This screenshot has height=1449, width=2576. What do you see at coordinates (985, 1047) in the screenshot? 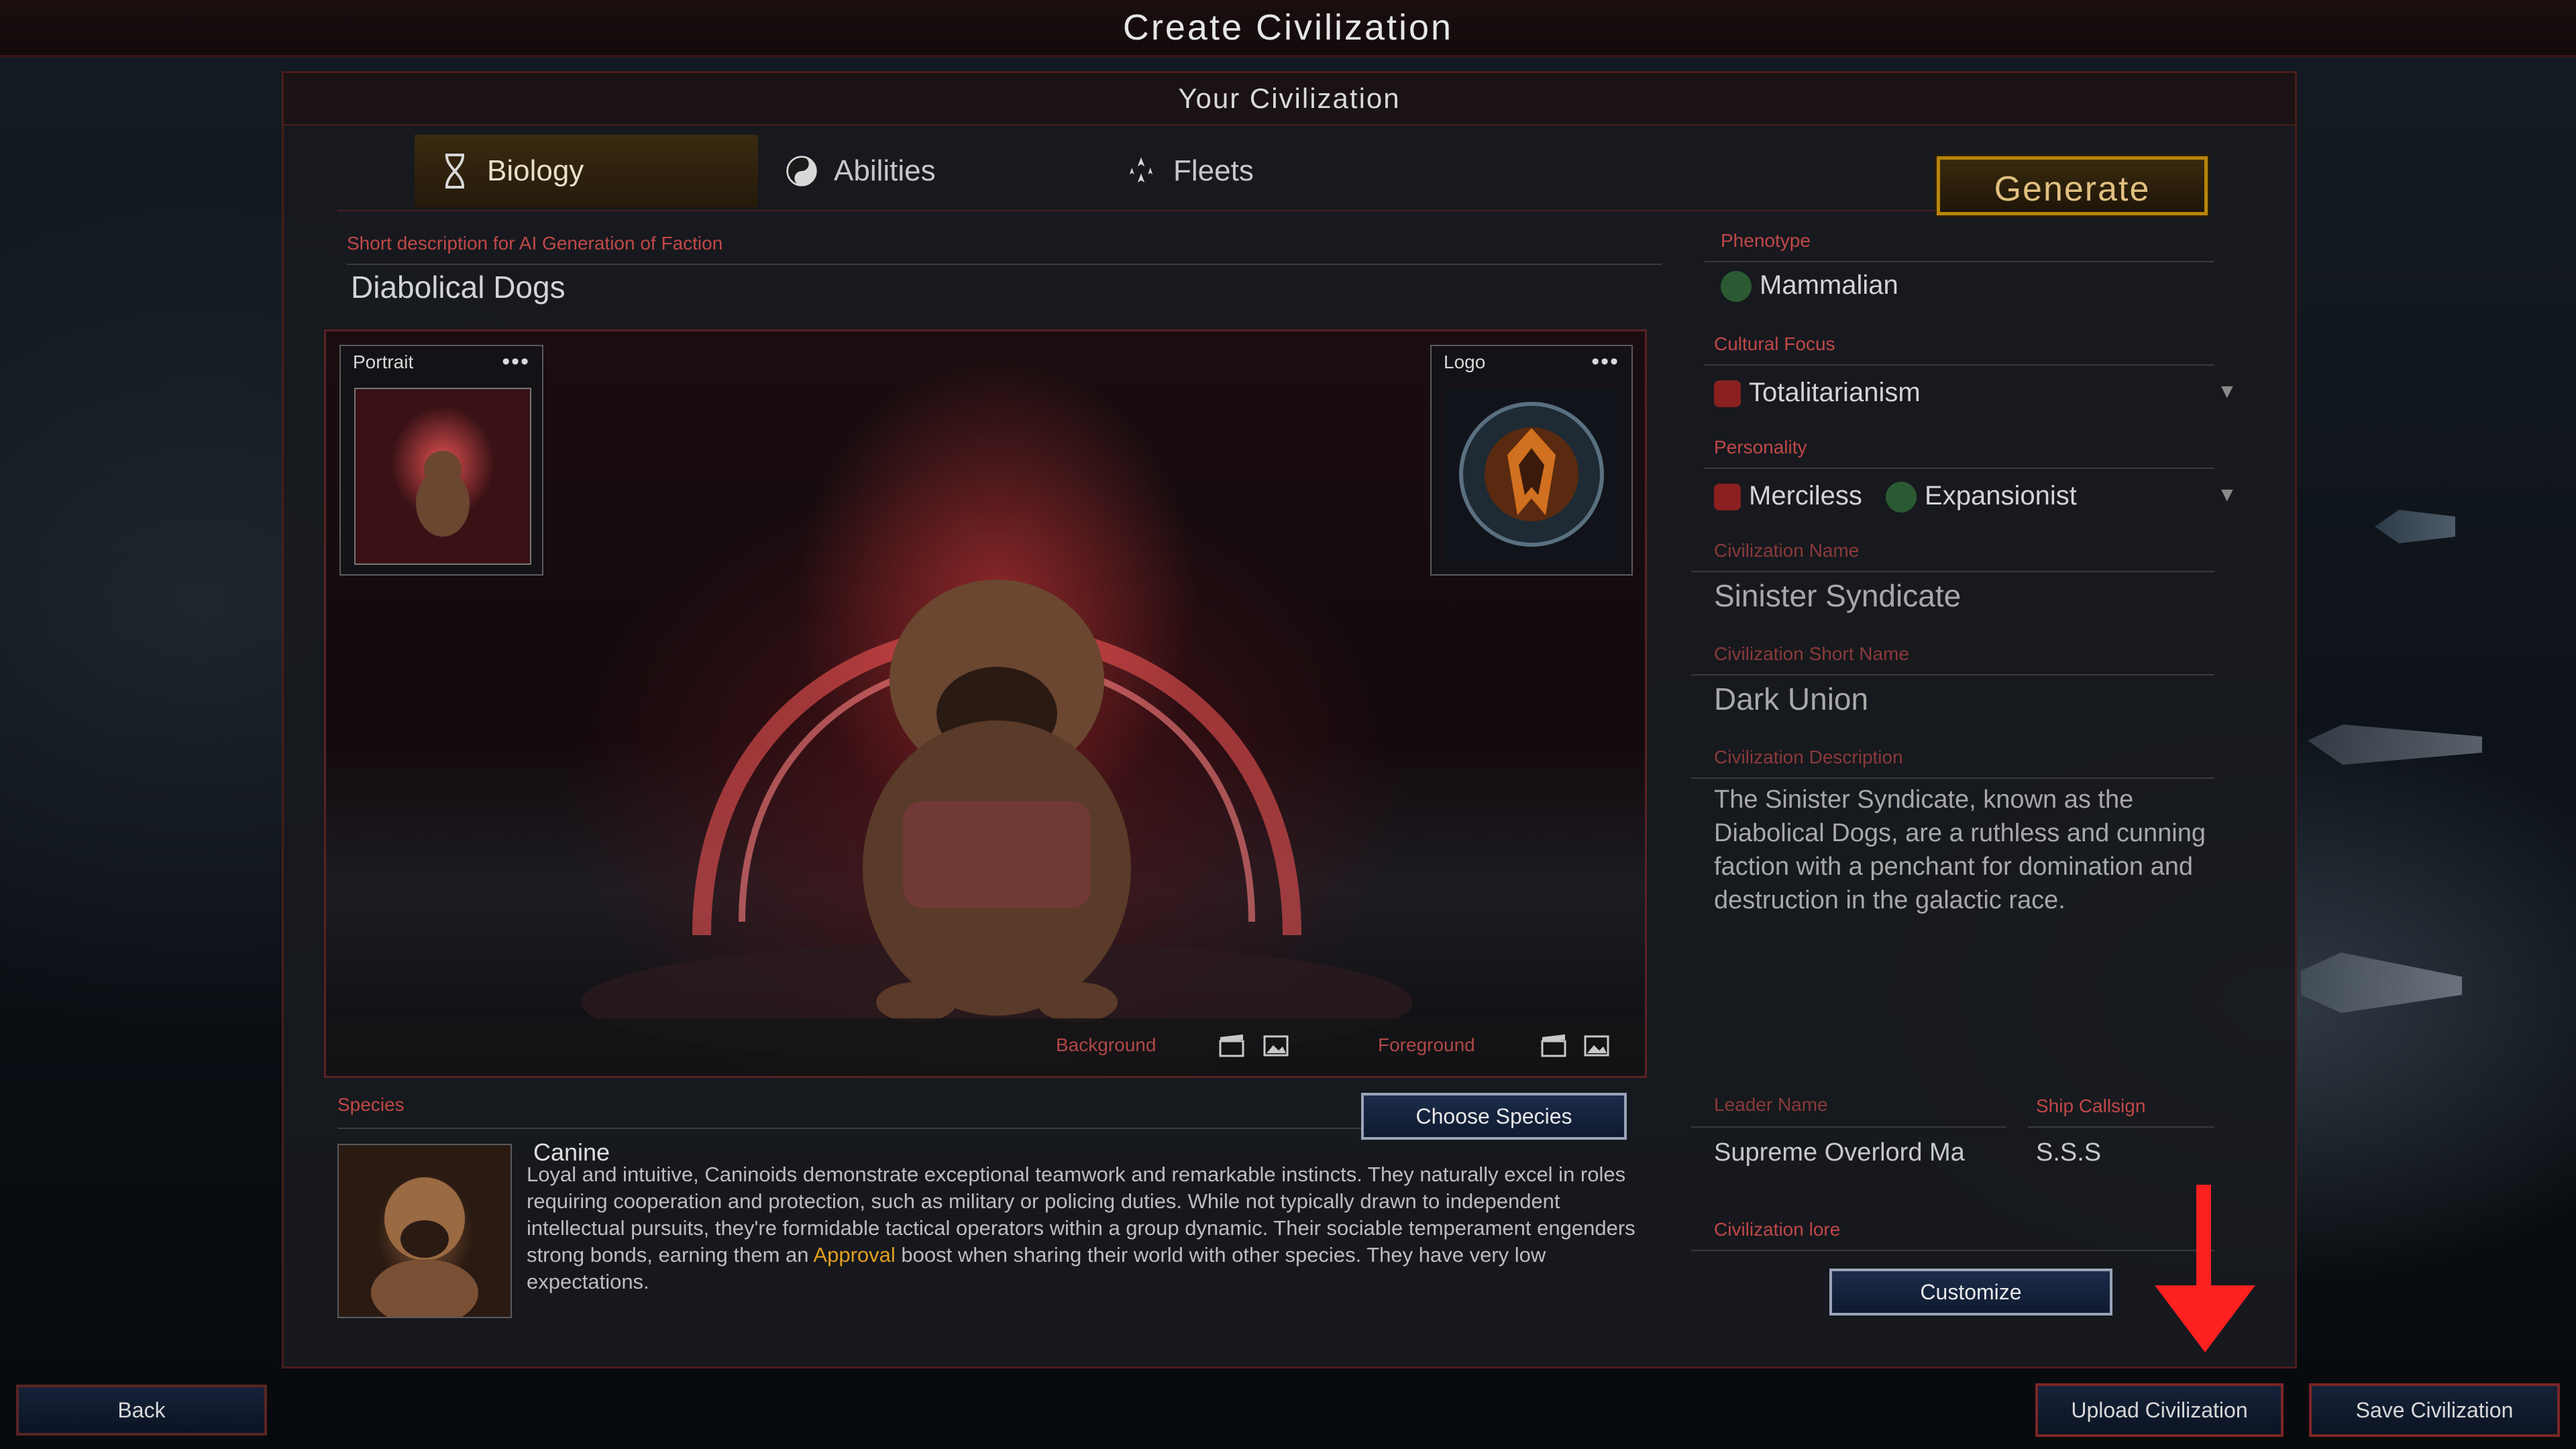
I see `image-layer-bar: Background Foreground` at bounding box center [985, 1047].